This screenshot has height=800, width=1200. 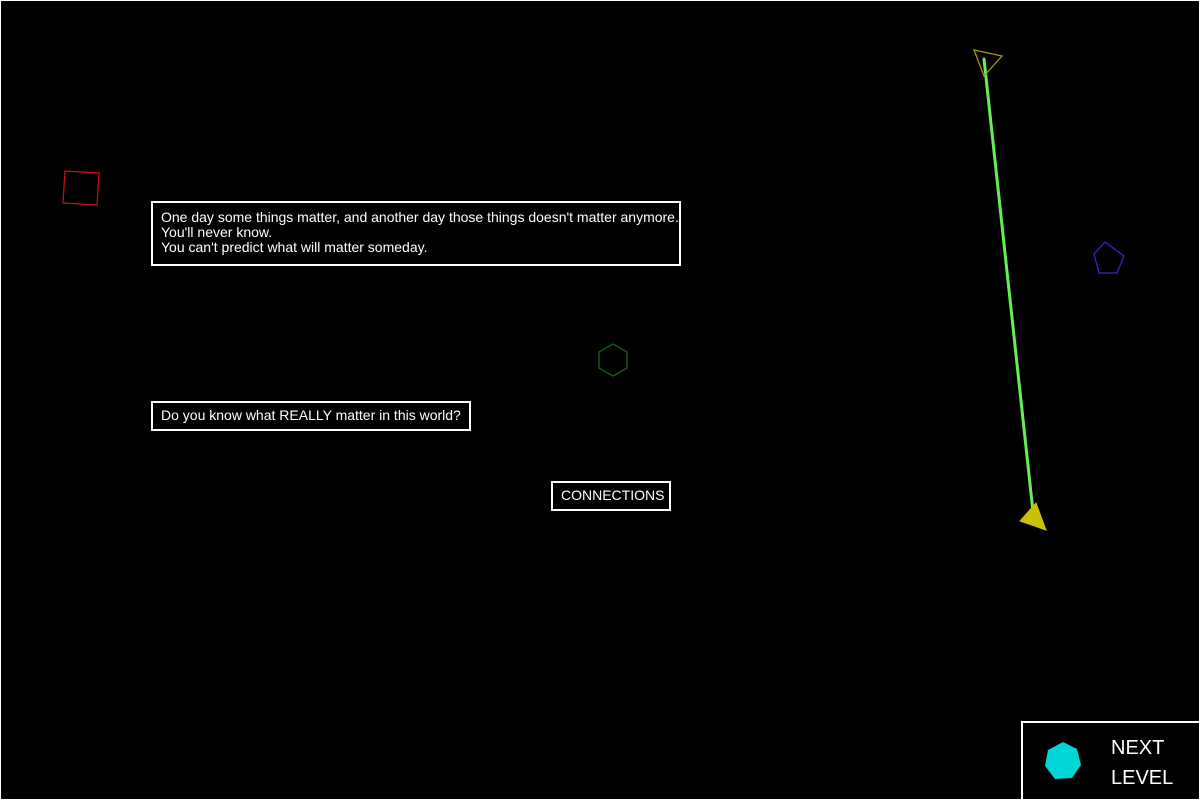 What do you see at coordinates (1063, 760) in the screenshot?
I see `cyan-heptagon-icon` at bounding box center [1063, 760].